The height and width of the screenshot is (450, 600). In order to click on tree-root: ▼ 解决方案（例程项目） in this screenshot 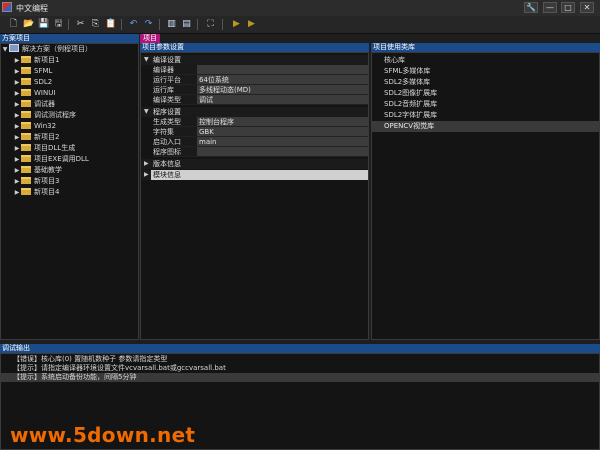, I will do `click(46, 49)`.